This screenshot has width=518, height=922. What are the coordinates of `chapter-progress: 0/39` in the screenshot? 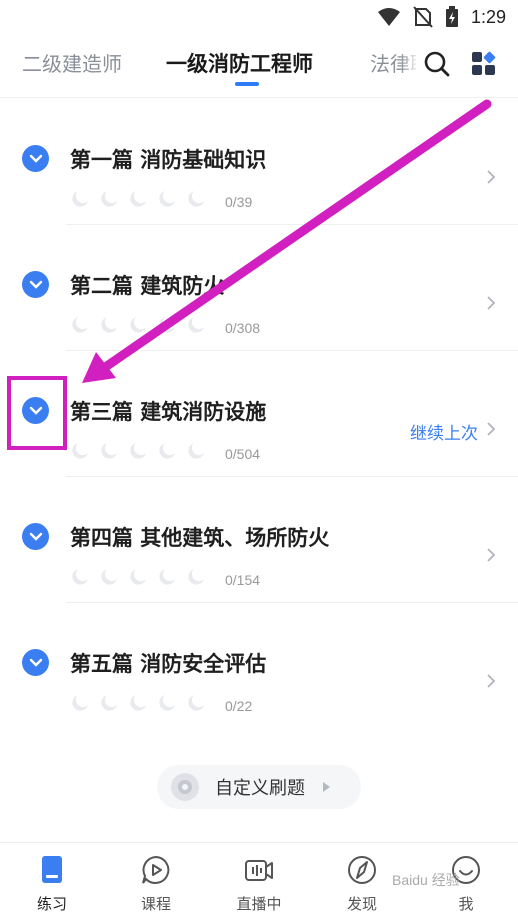 It's located at (239, 202).